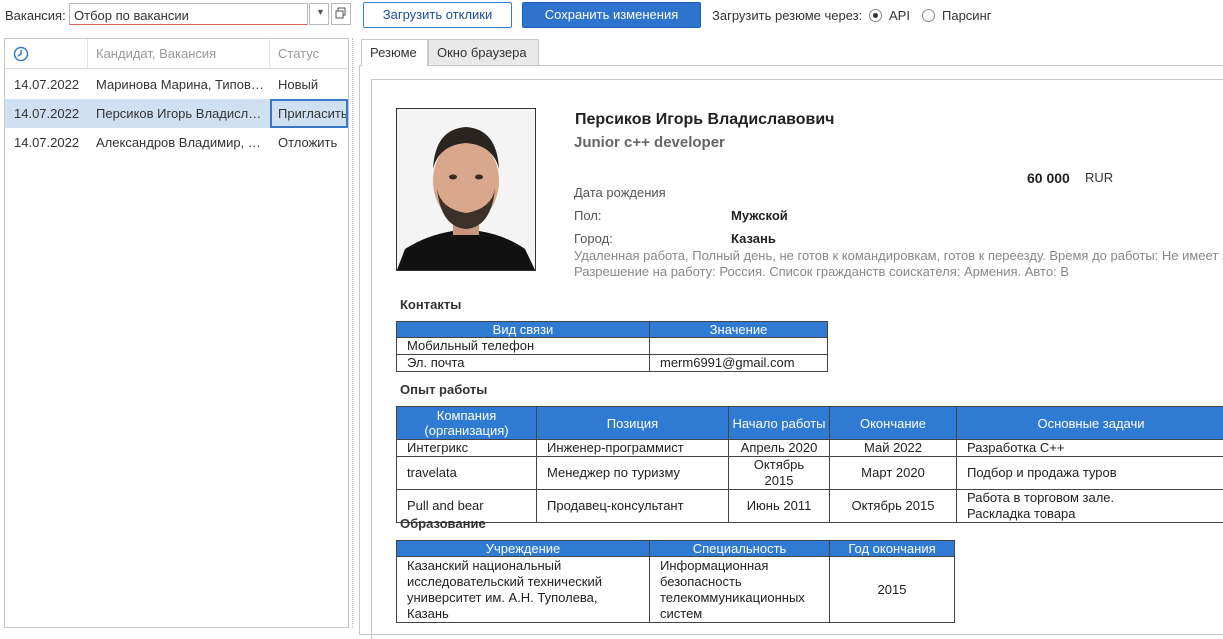  I want to click on city-label: Город:, so click(593, 238).